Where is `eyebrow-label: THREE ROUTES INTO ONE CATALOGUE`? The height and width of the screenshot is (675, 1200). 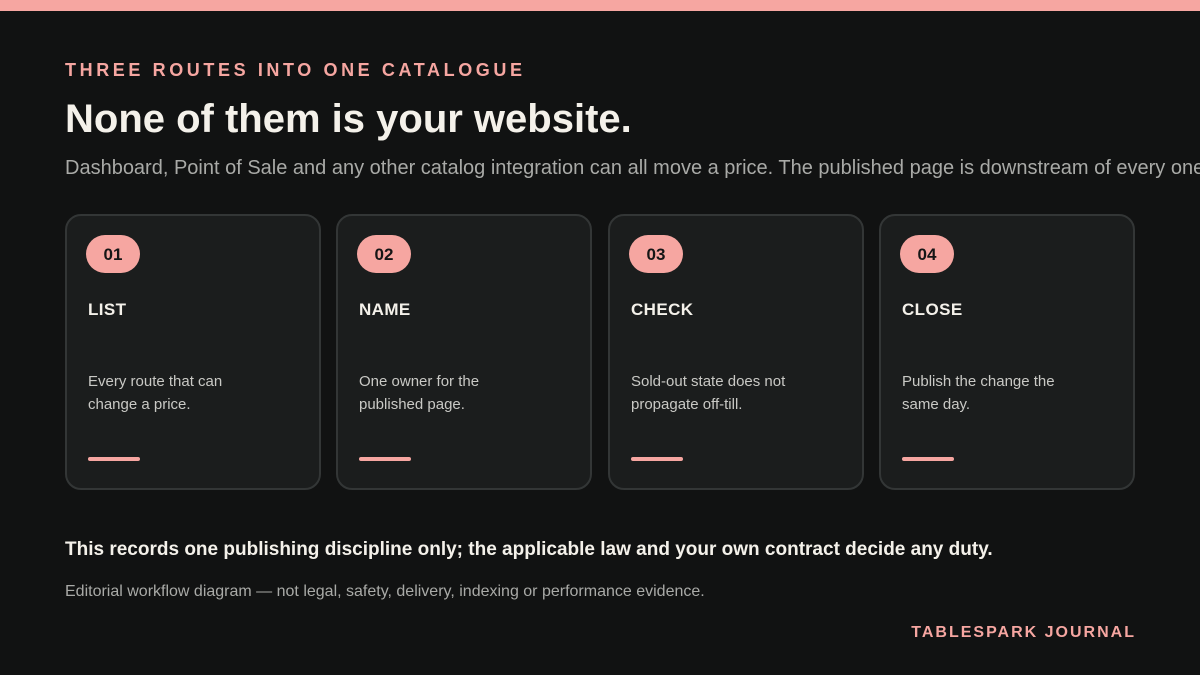
eyebrow-label: THREE ROUTES INTO ONE CATALOGUE is located at coordinates (295, 70).